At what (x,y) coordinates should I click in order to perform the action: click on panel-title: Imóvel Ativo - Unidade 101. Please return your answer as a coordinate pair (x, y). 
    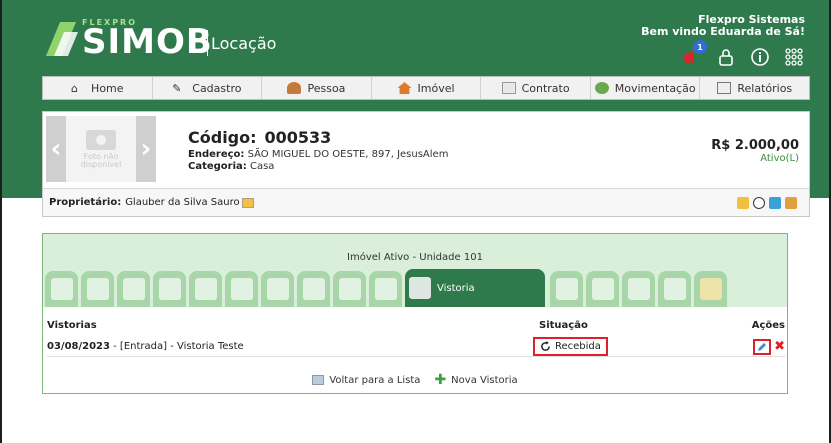
    Looking at the image, I should click on (415, 257).